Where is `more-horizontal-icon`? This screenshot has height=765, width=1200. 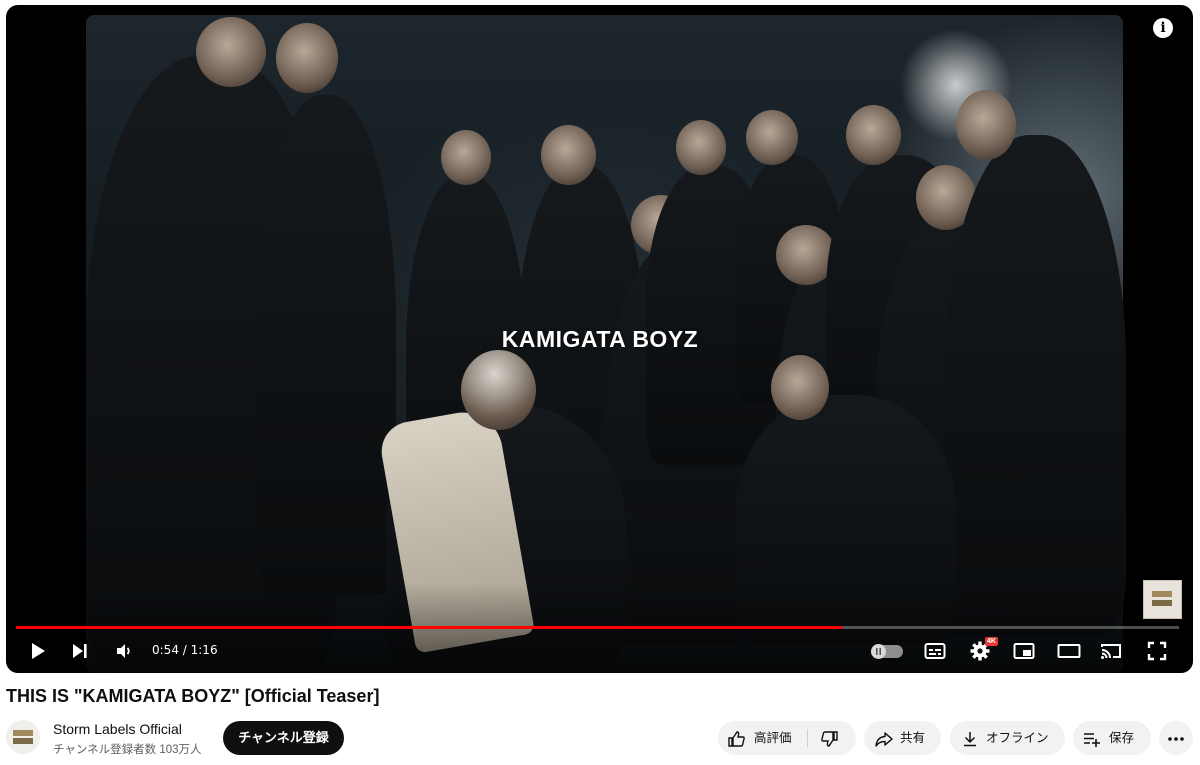 more-horizontal-icon is located at coordinates (1176, 739).